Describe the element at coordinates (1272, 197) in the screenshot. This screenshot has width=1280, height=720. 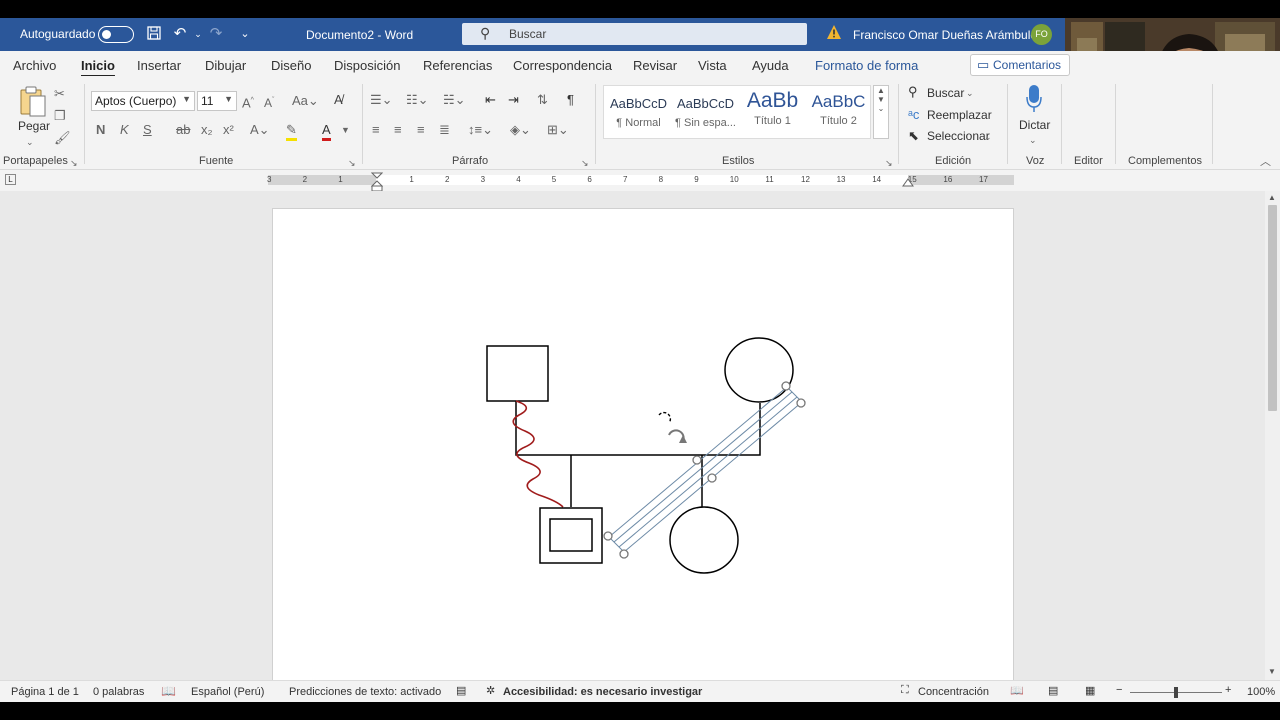
I see `scroll-up-icon: ▲` at that location.